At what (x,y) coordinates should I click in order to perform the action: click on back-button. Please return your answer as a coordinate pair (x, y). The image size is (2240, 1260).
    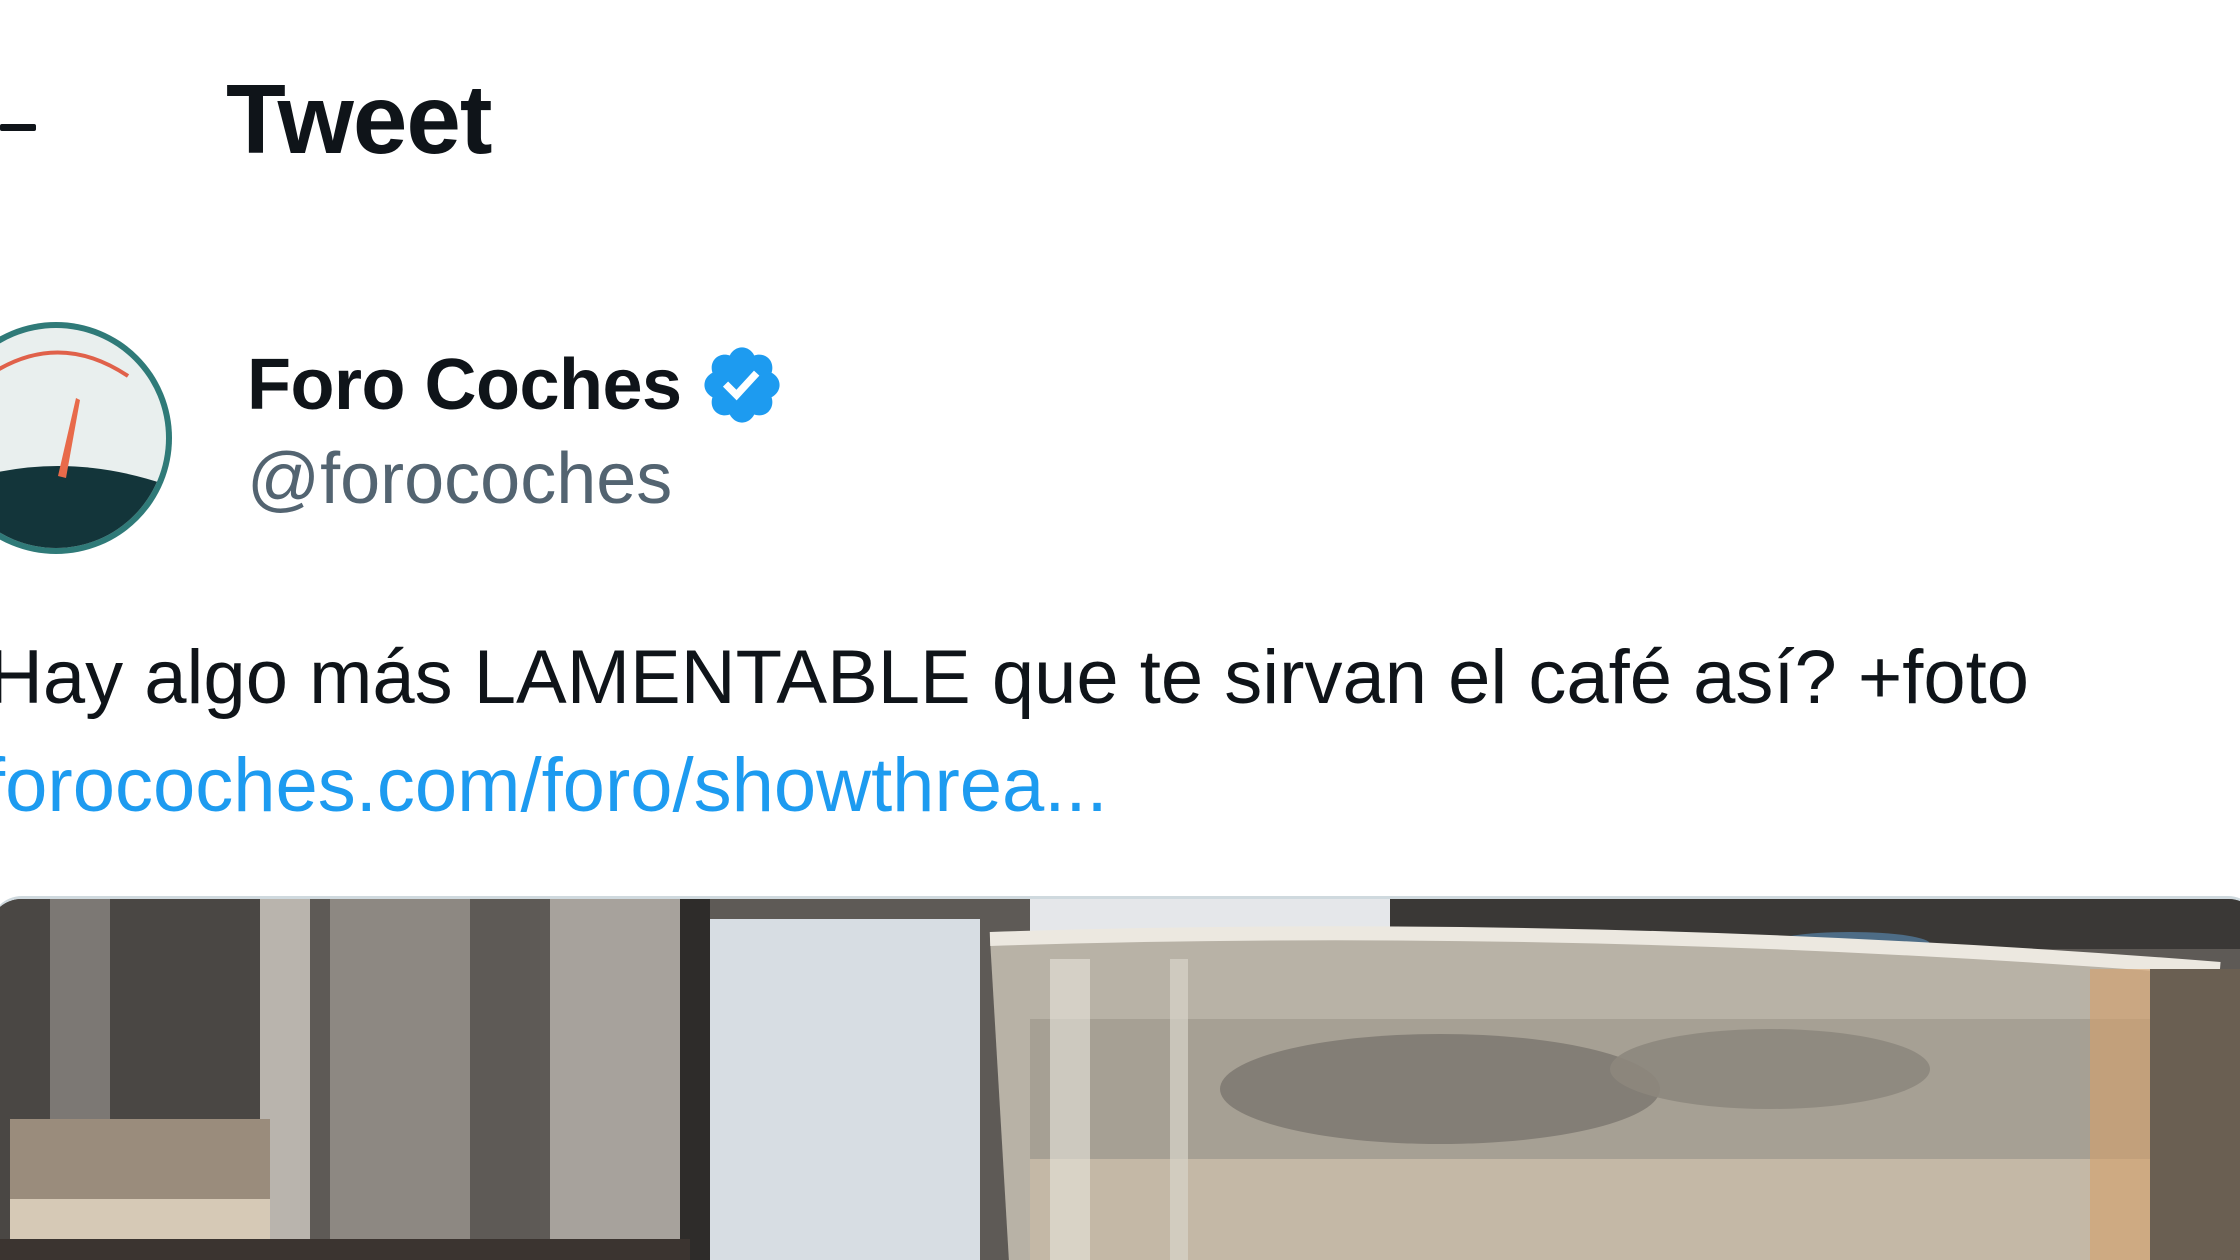
    Looking at the image, I should click on (30, 126).